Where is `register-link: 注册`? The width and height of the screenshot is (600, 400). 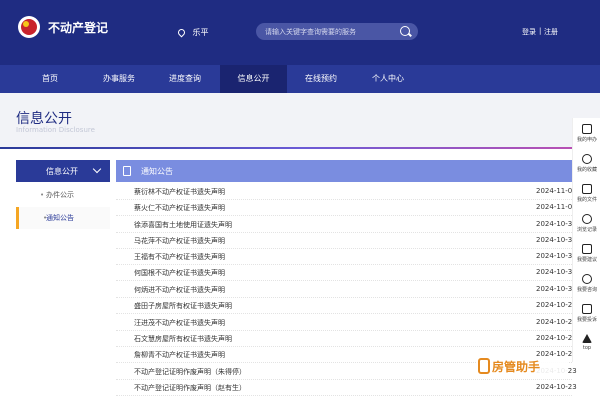
register-link: 注册 is located at coordinates (551, 32).